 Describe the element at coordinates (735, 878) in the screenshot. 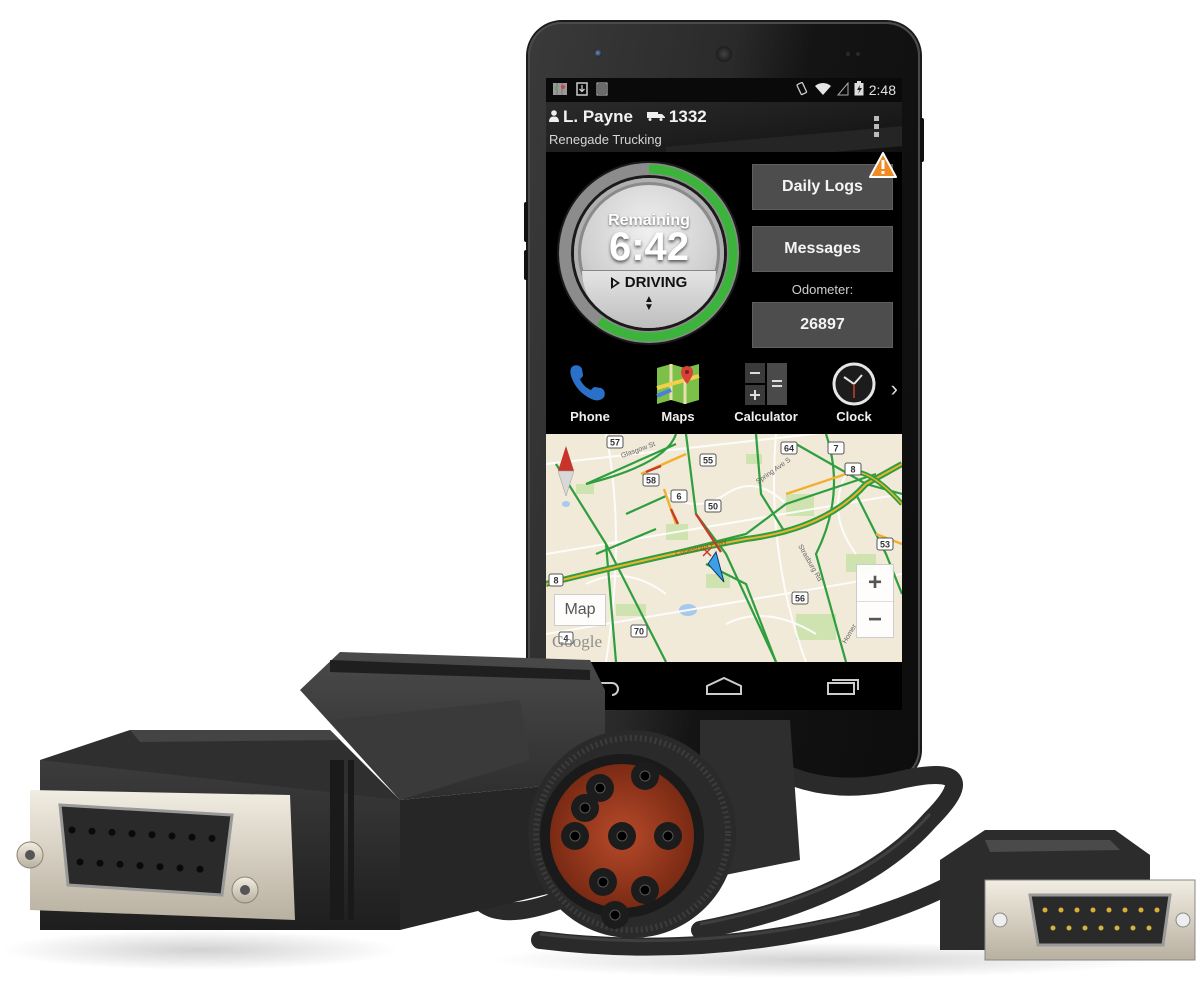

I see `cable-highlight` at that location.